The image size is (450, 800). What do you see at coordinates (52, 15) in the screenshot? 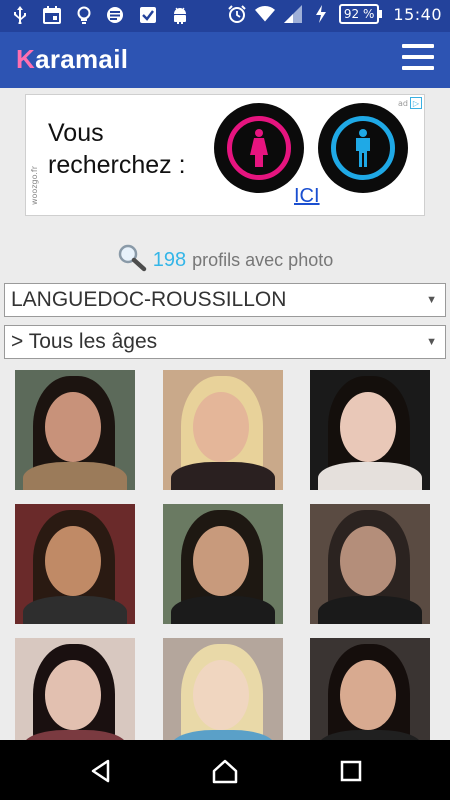
I see `calendar-icon` at bounding box center [52, 15].